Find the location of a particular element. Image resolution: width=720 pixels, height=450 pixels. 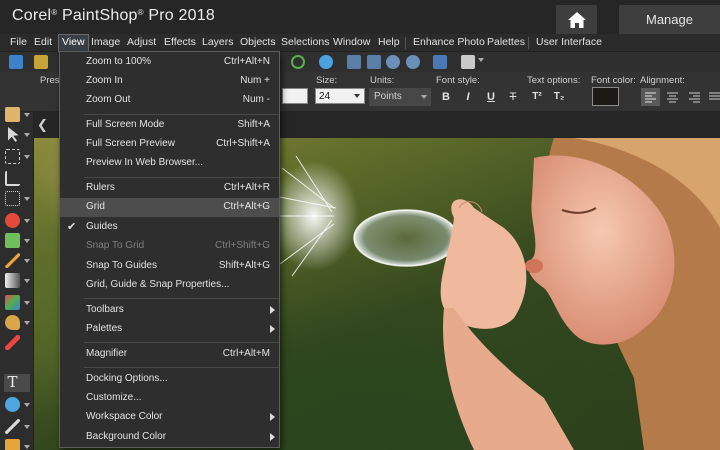

menu-item-snap-to-guides: Snap To Guides Shift+Alt+G is located at coordinates (169, 266).